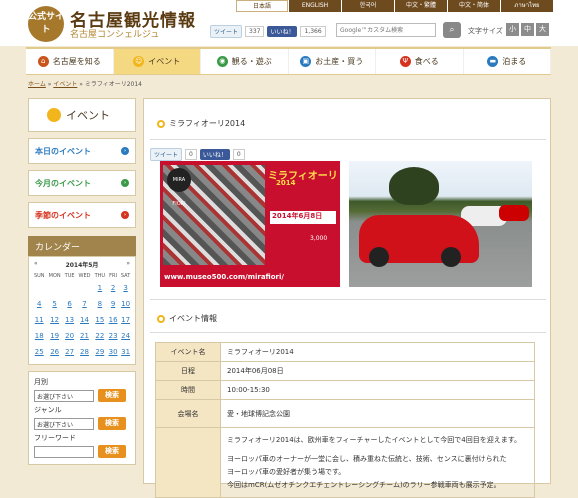 The width and height of the screenshot is (578, 498). I want to click on nav-eat: Ψ 食べる, so click(420, 61).